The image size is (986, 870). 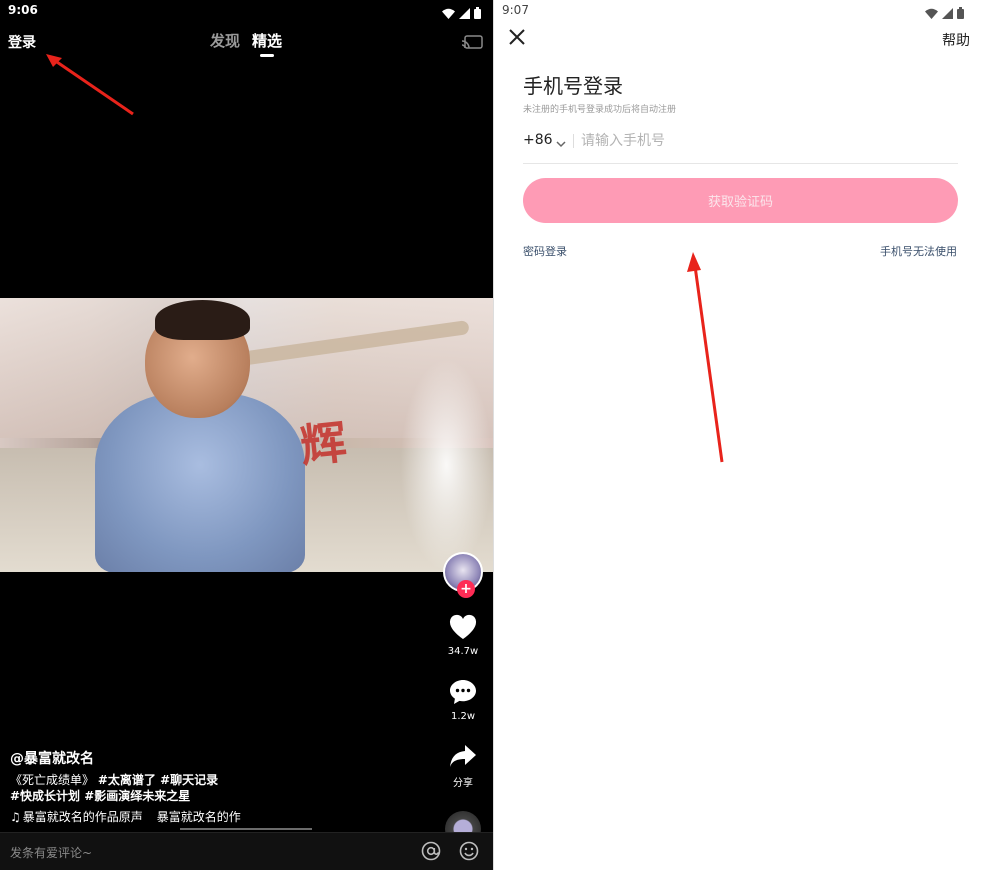 What do you see at coordinates (198, 817) in the screenshot?
I see `music-title-b: 暴富就改名的作` at bounding box center [198, 817].